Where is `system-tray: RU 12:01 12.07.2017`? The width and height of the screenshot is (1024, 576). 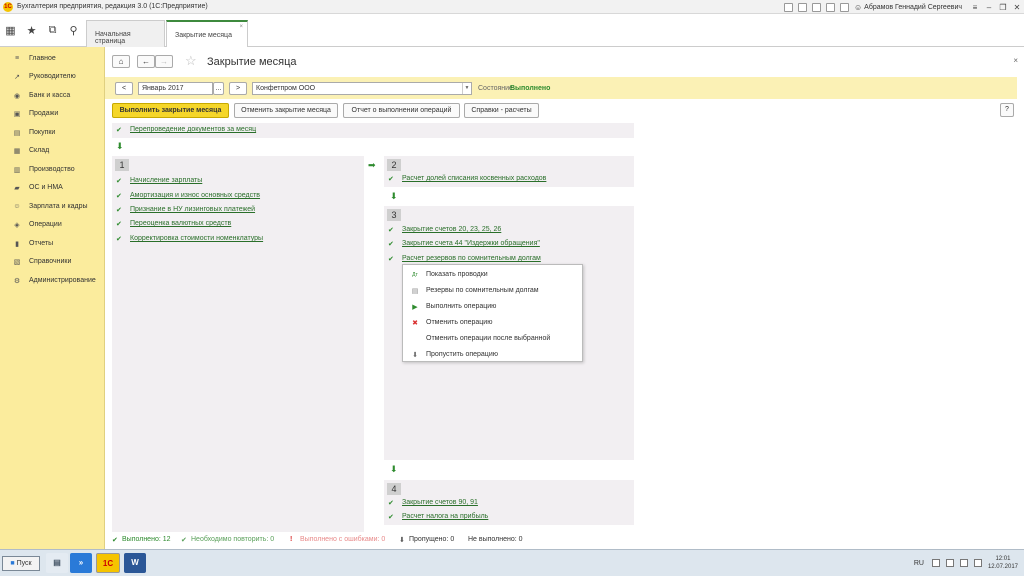
system-tray: RU 12:01 12.07.2017 is located at coordinates (966, 563).